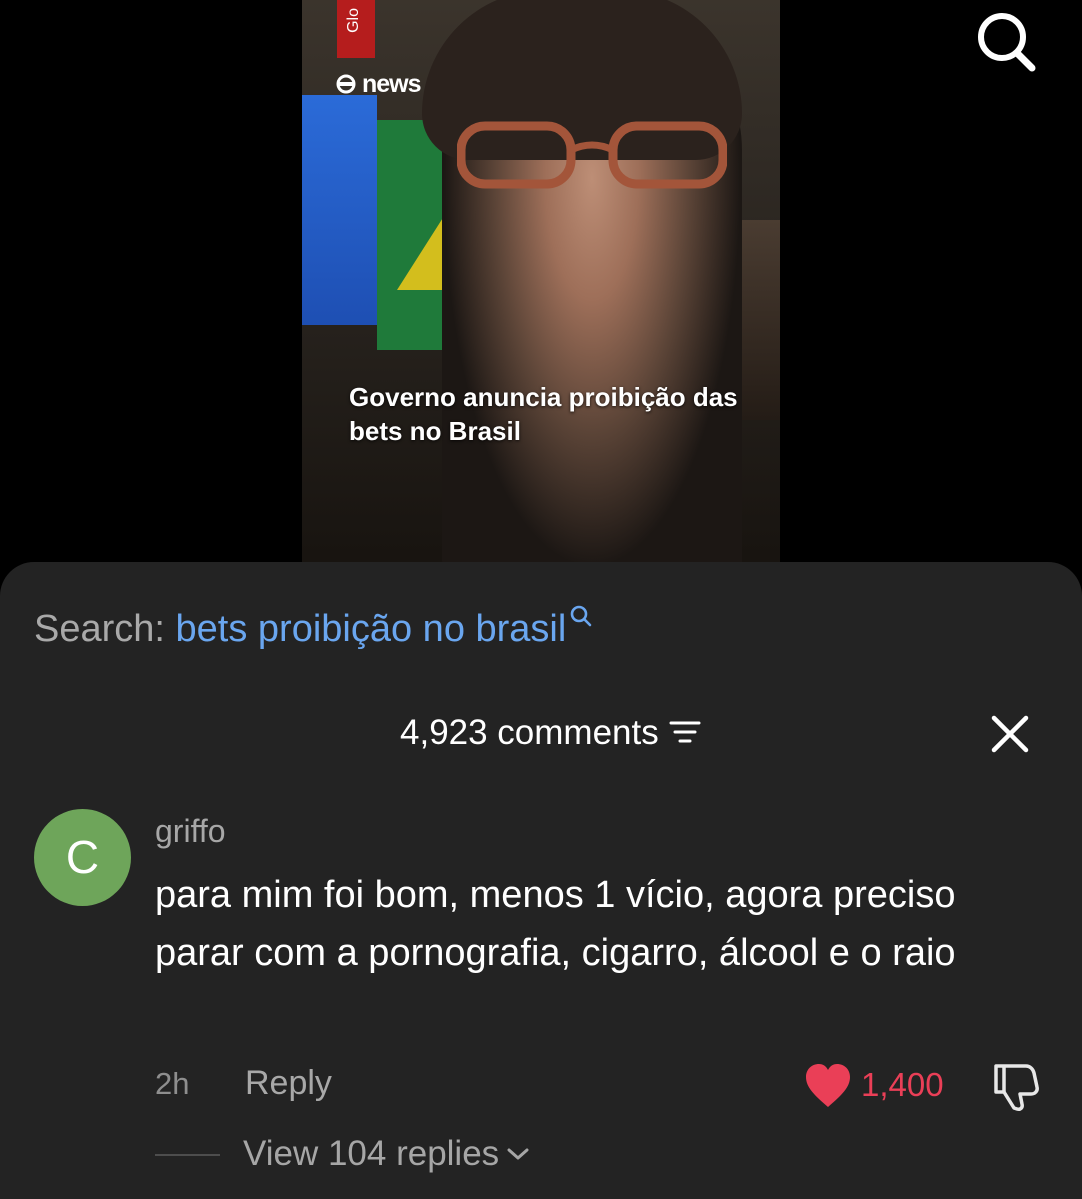 This screenshot has width=1082, height=1199. Describe the element at coordinates (339, 210) in the screenshot. I see `background-screen` at that location.